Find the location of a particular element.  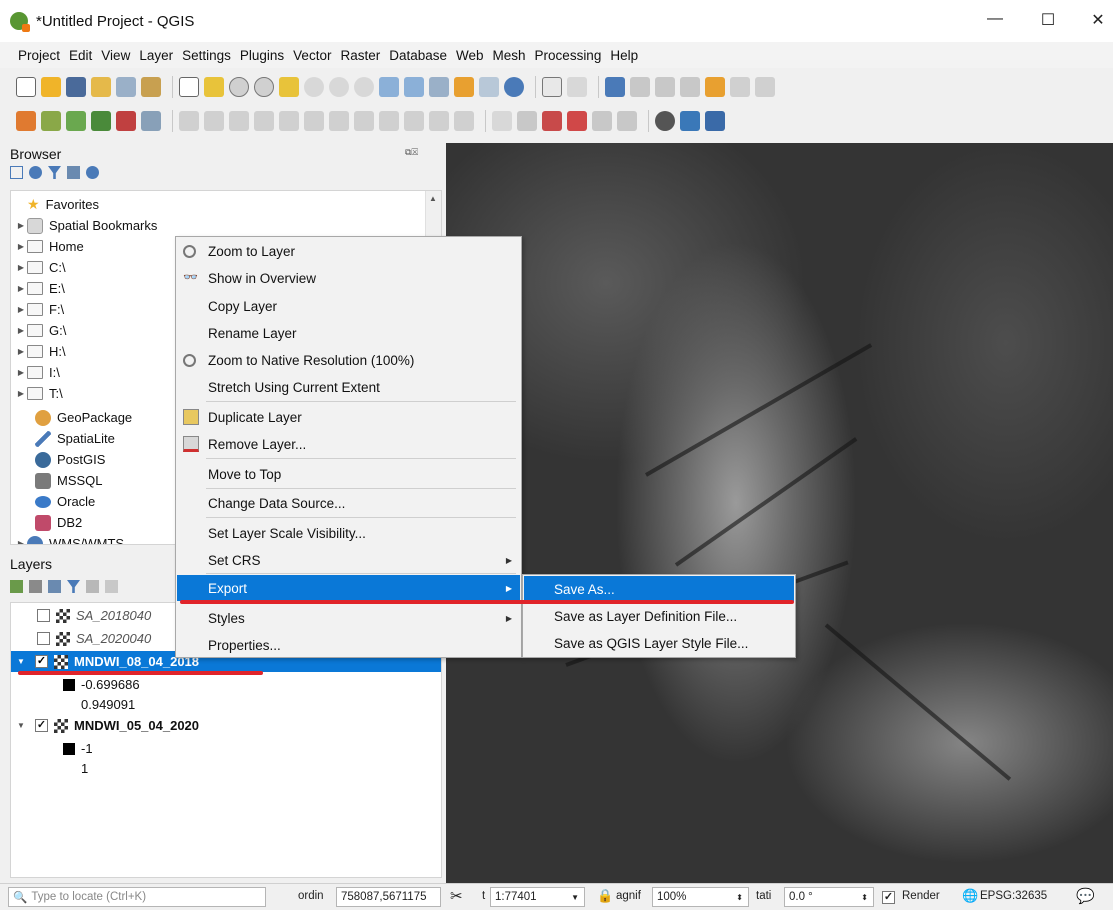

save-project-icon is located at coordinates (76, 87).